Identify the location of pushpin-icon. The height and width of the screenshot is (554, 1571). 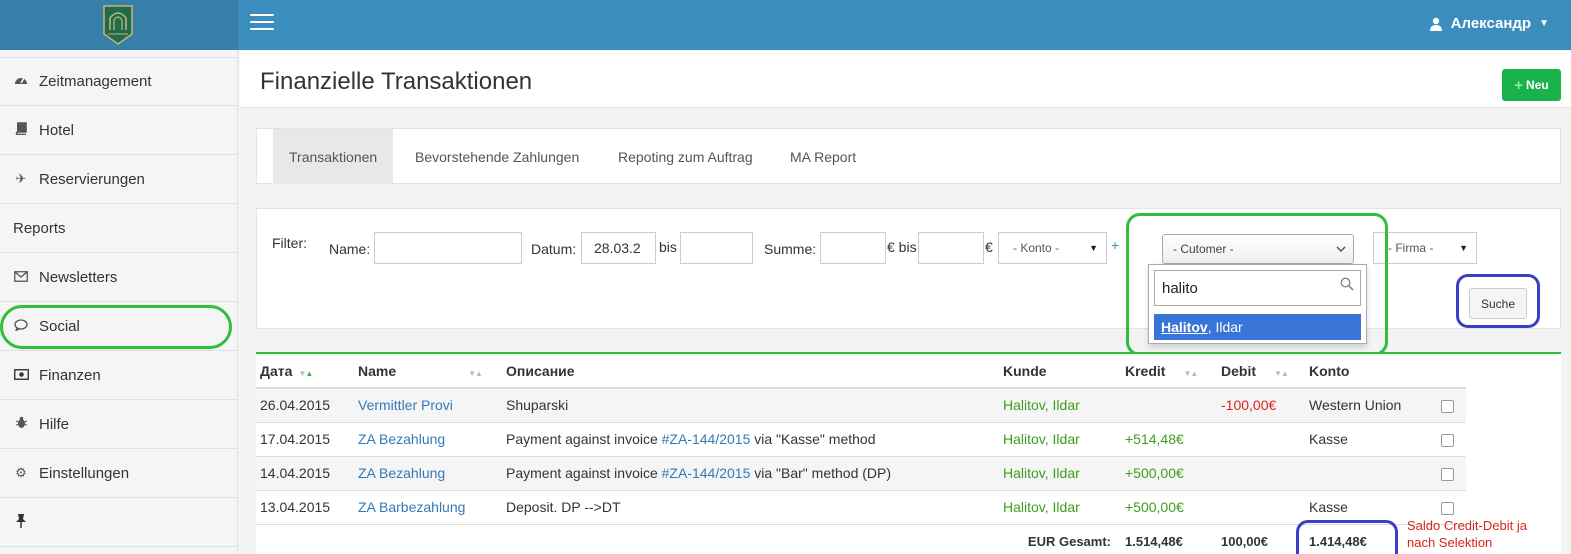
(21, 522).